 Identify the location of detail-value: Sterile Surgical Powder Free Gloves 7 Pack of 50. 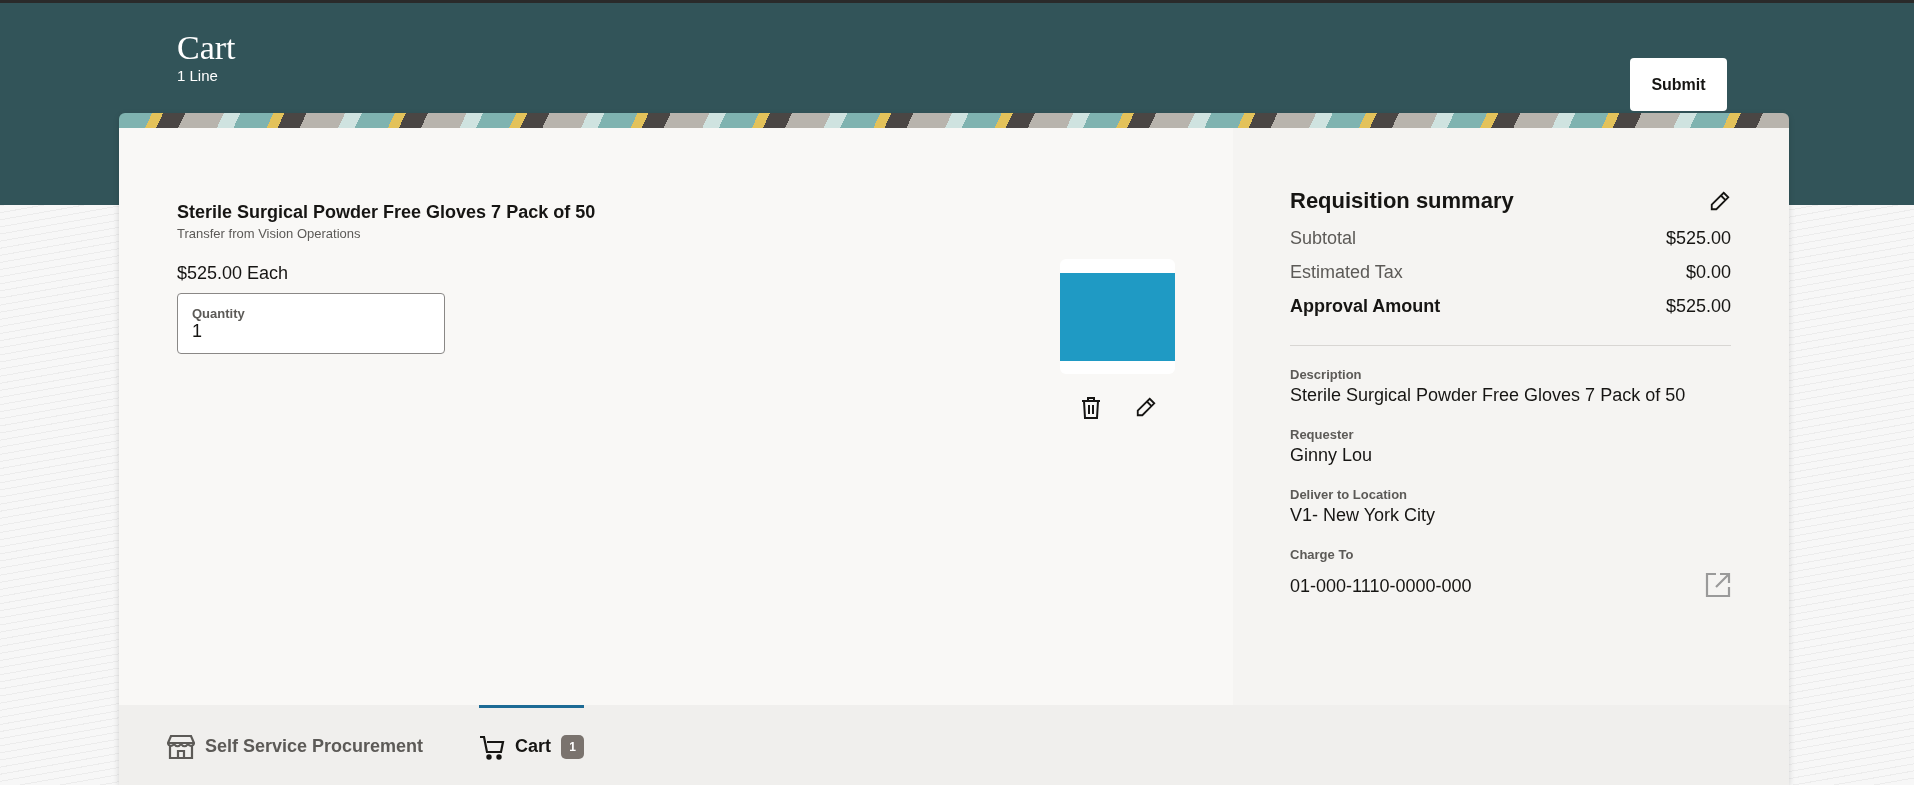
(1488, 395).